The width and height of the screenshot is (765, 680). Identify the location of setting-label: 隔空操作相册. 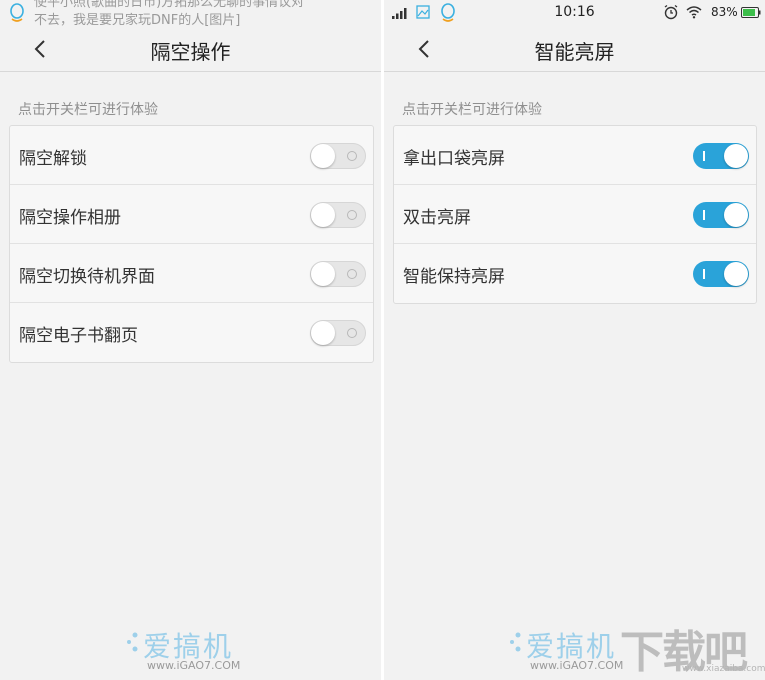
(70, 218).